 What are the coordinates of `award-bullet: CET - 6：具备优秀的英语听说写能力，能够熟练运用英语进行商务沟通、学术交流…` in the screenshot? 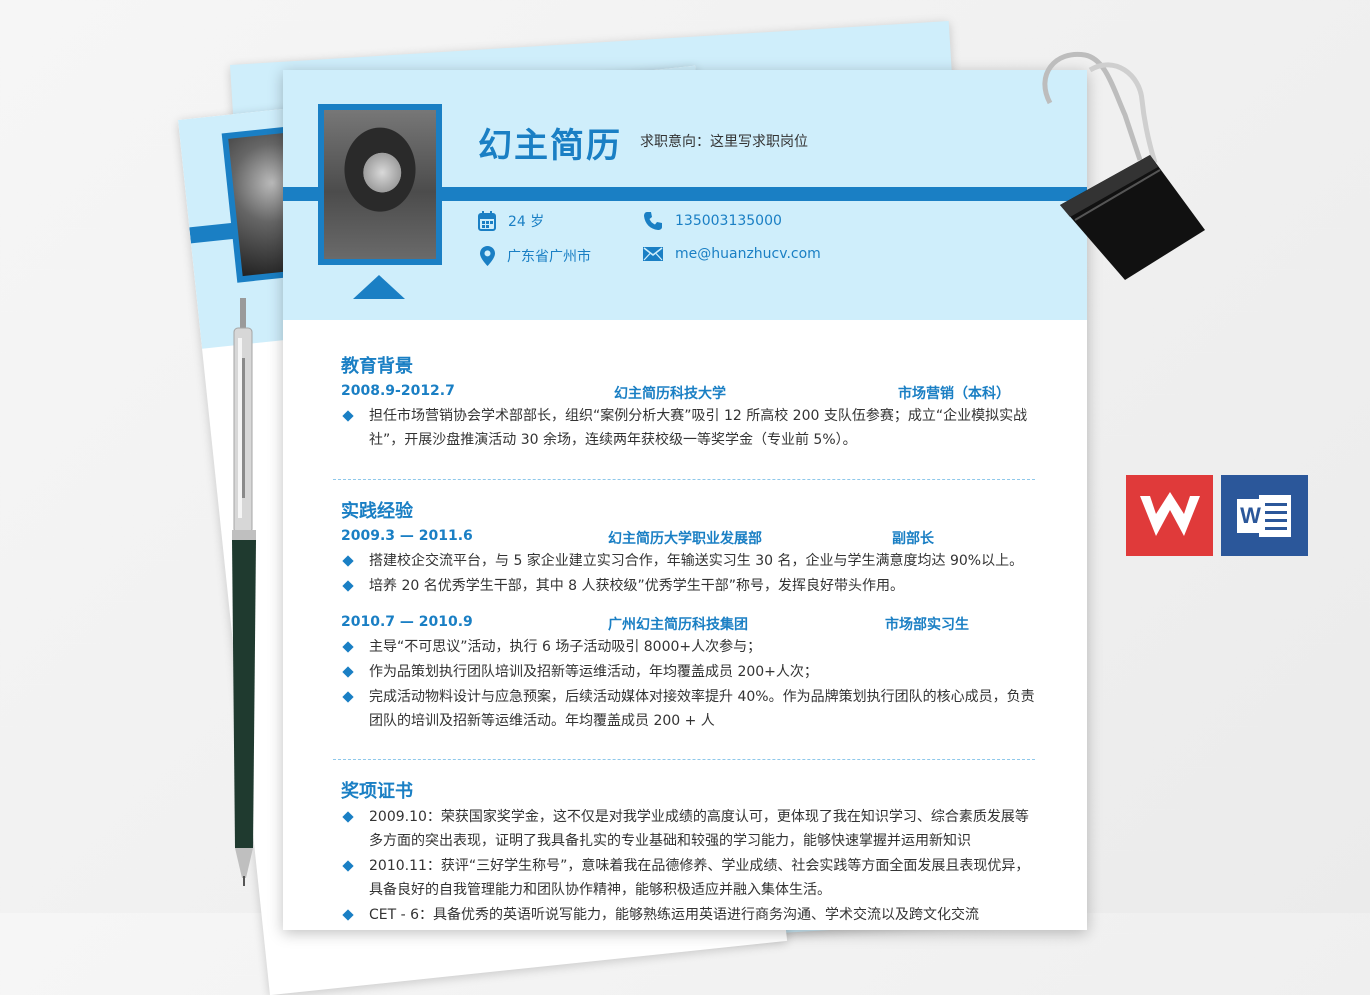 It's located at (691, 915).